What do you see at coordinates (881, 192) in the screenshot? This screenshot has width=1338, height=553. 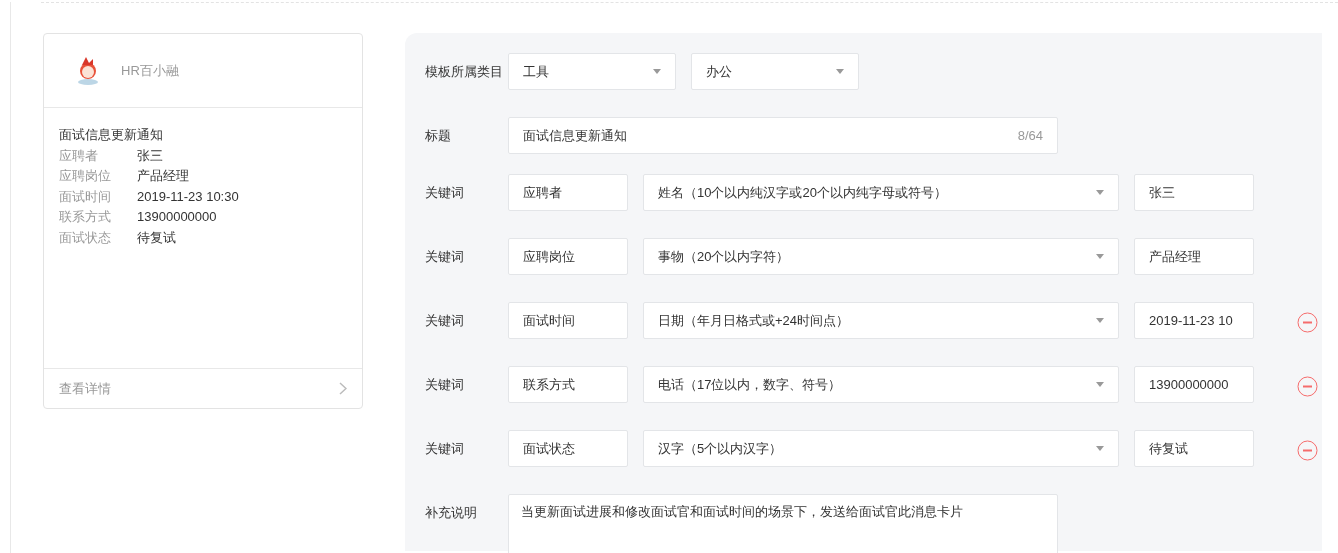 I see `dropdown-select: 姓名（10个以内纯汉字或20个以内纯字母或符号）` at bounding box center [881, 192].